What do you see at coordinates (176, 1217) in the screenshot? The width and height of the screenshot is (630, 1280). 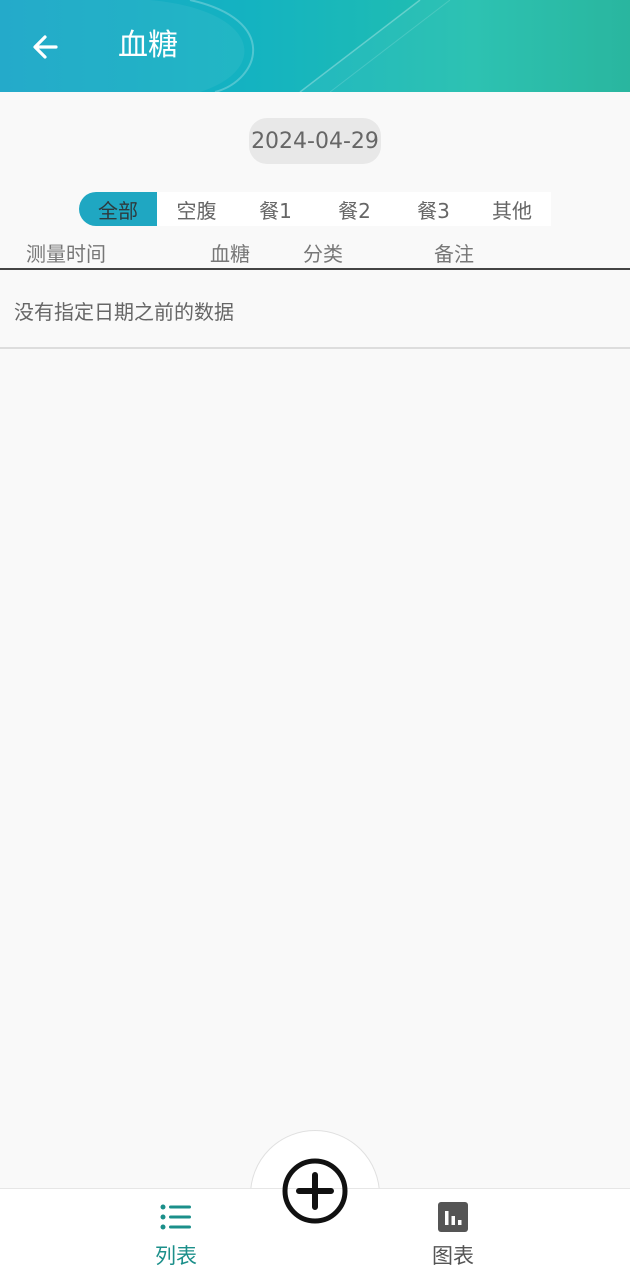 I see `list-icon` at bounding box center [176, 1217].